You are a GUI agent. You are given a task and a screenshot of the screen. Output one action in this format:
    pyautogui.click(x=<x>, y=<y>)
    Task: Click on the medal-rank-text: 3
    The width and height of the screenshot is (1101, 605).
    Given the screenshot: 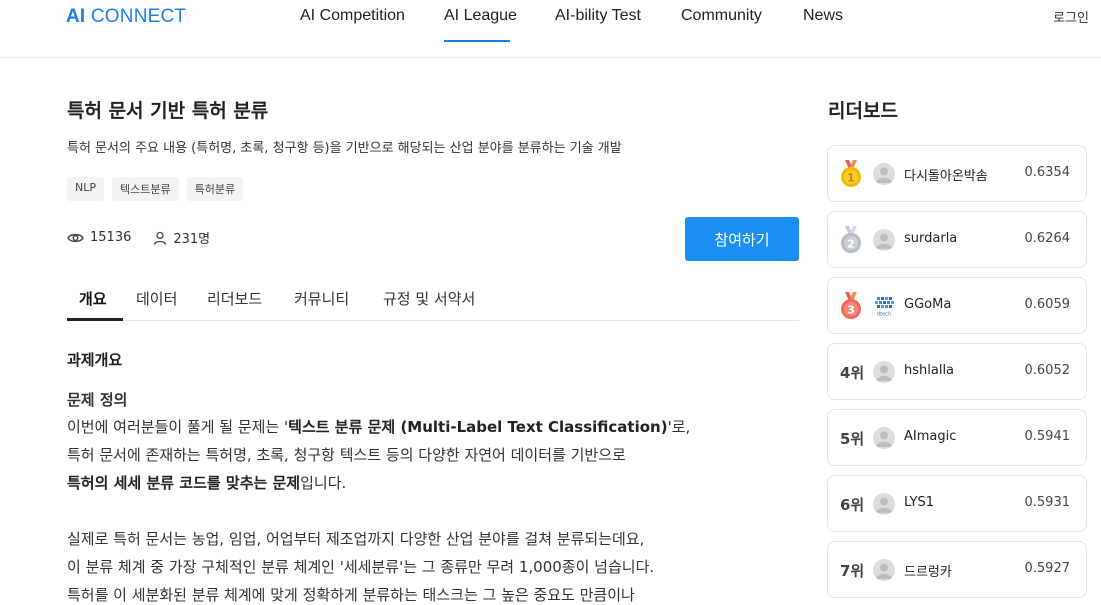 What is the action you would take?
    pyautogui.click(x=851, y=310)
    